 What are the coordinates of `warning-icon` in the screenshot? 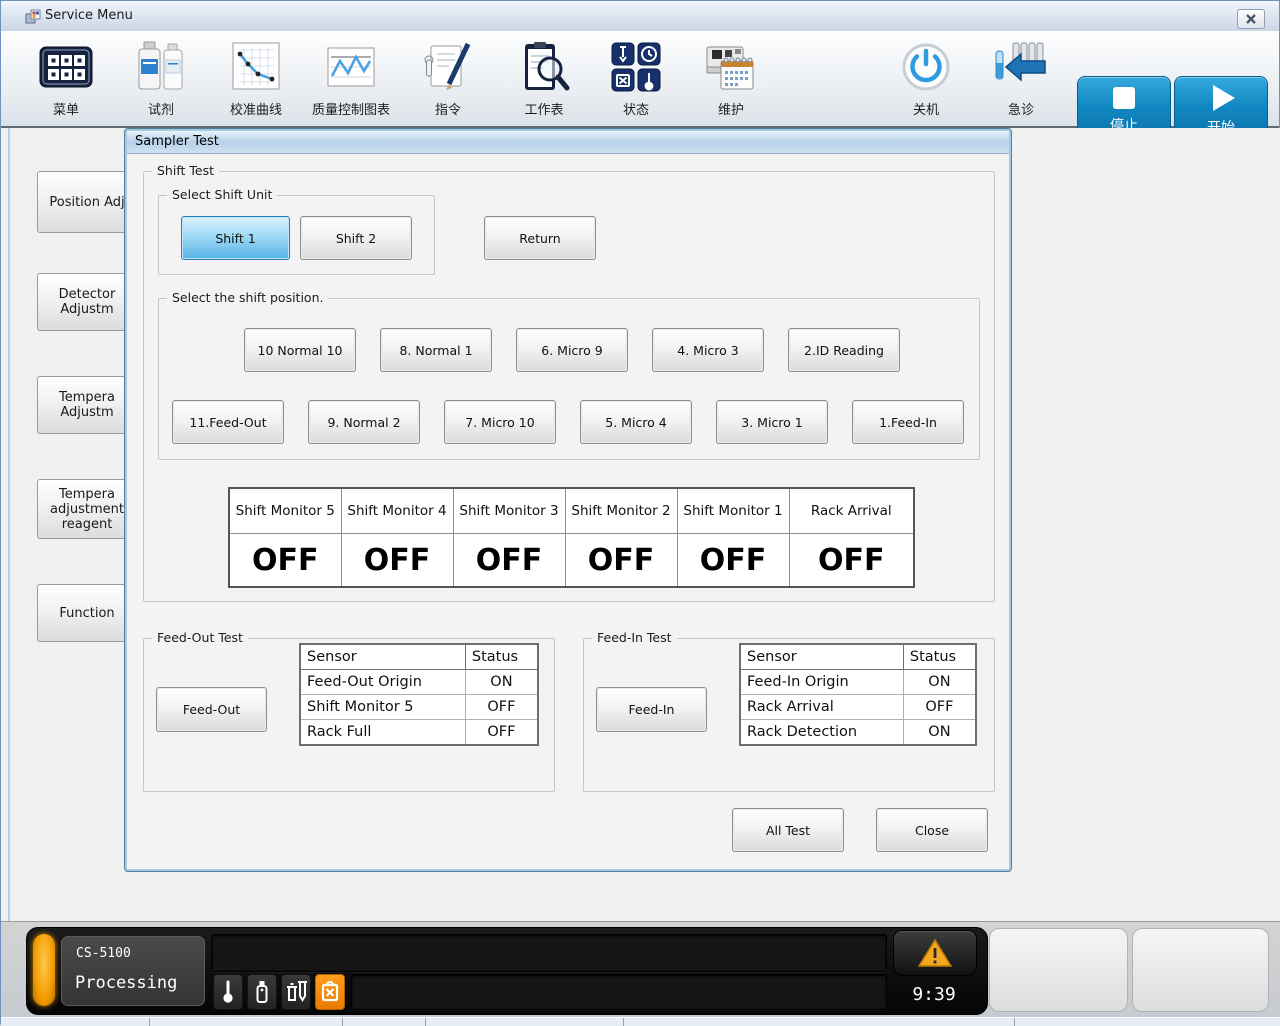 It's located at (935, 952).